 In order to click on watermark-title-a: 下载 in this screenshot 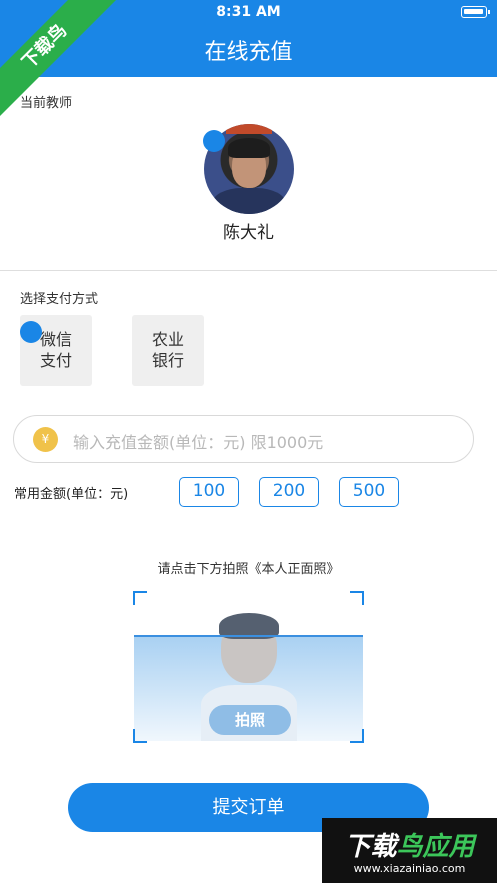, I will do `click(370, 847)`.